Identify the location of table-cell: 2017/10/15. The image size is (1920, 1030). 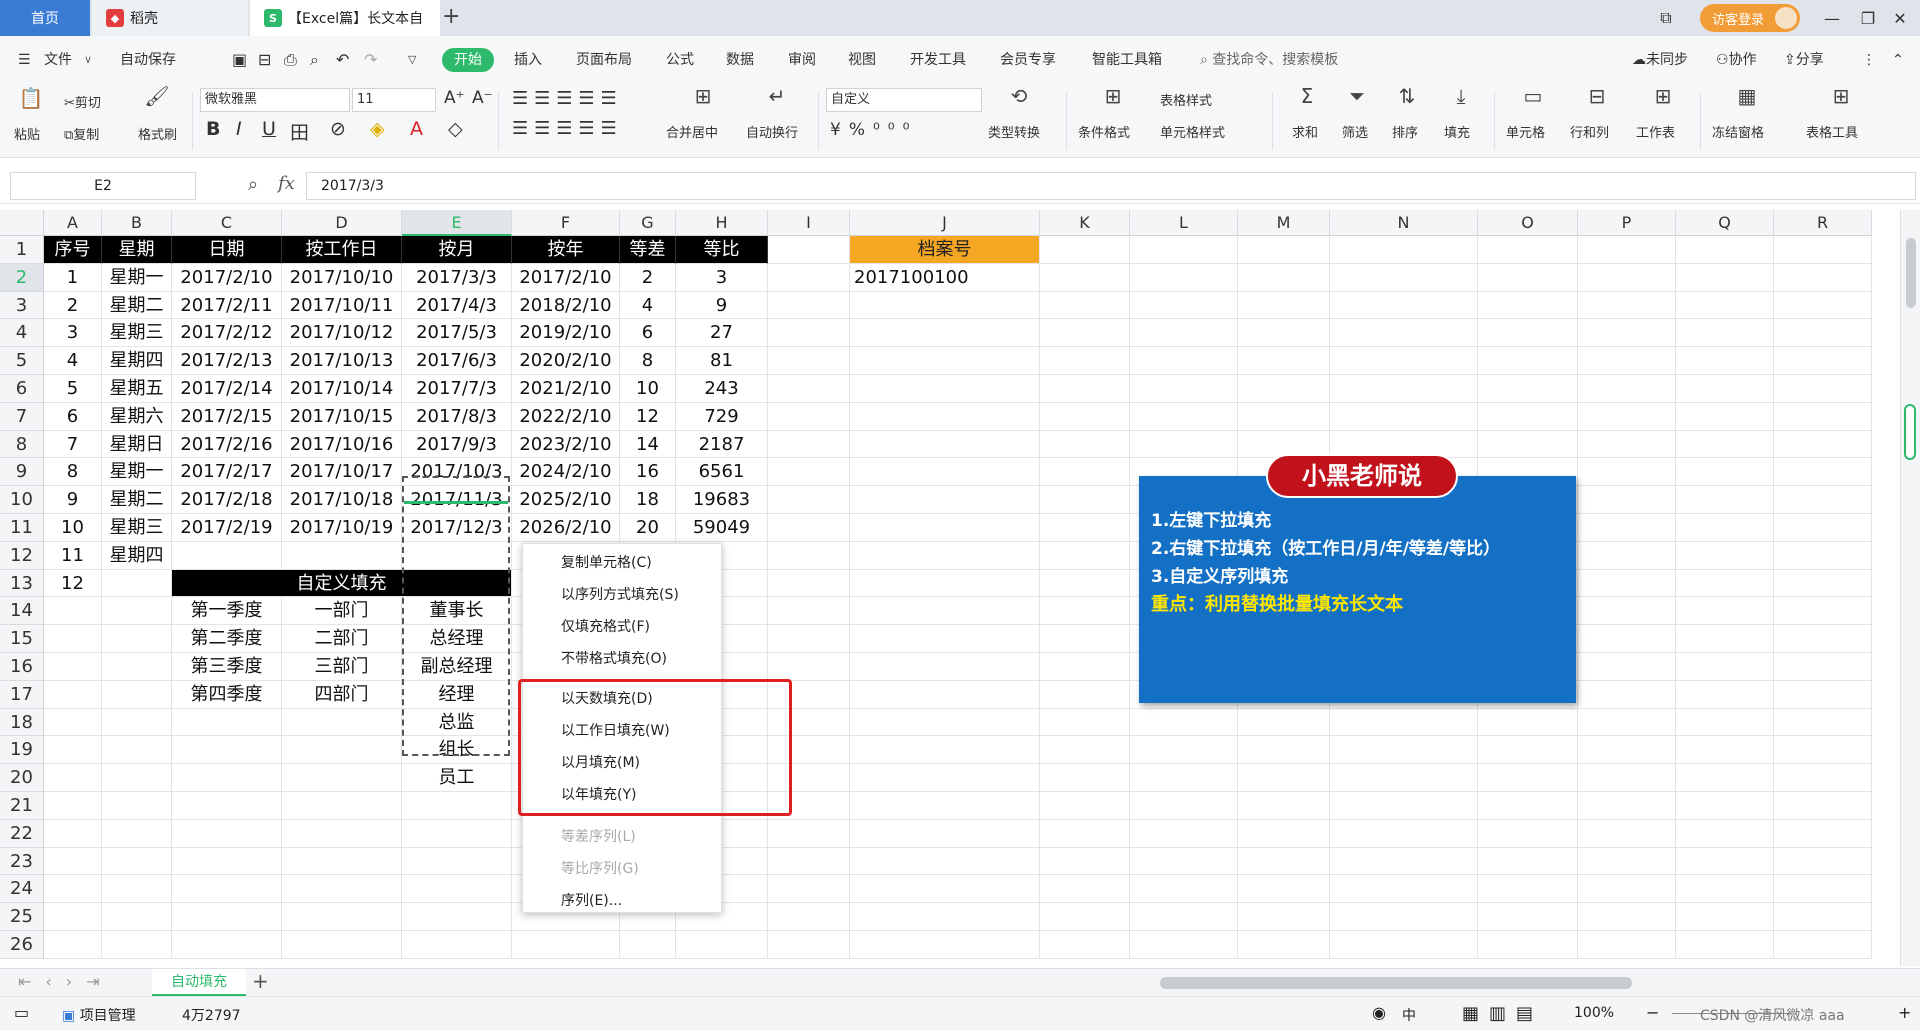
(342, 416).